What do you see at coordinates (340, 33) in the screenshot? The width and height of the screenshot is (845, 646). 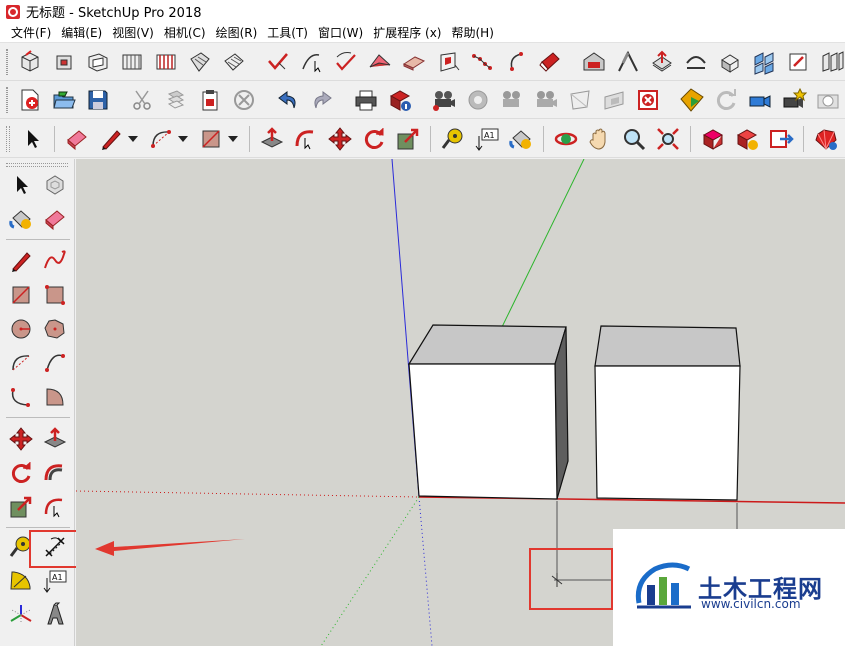 I see `menu-window: 窗口(W)` at bounding box center [340, 33].